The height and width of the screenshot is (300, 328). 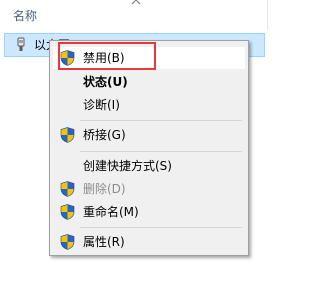 I want to click on menu-item-label: 状态(U), so click(x=105, y=82).